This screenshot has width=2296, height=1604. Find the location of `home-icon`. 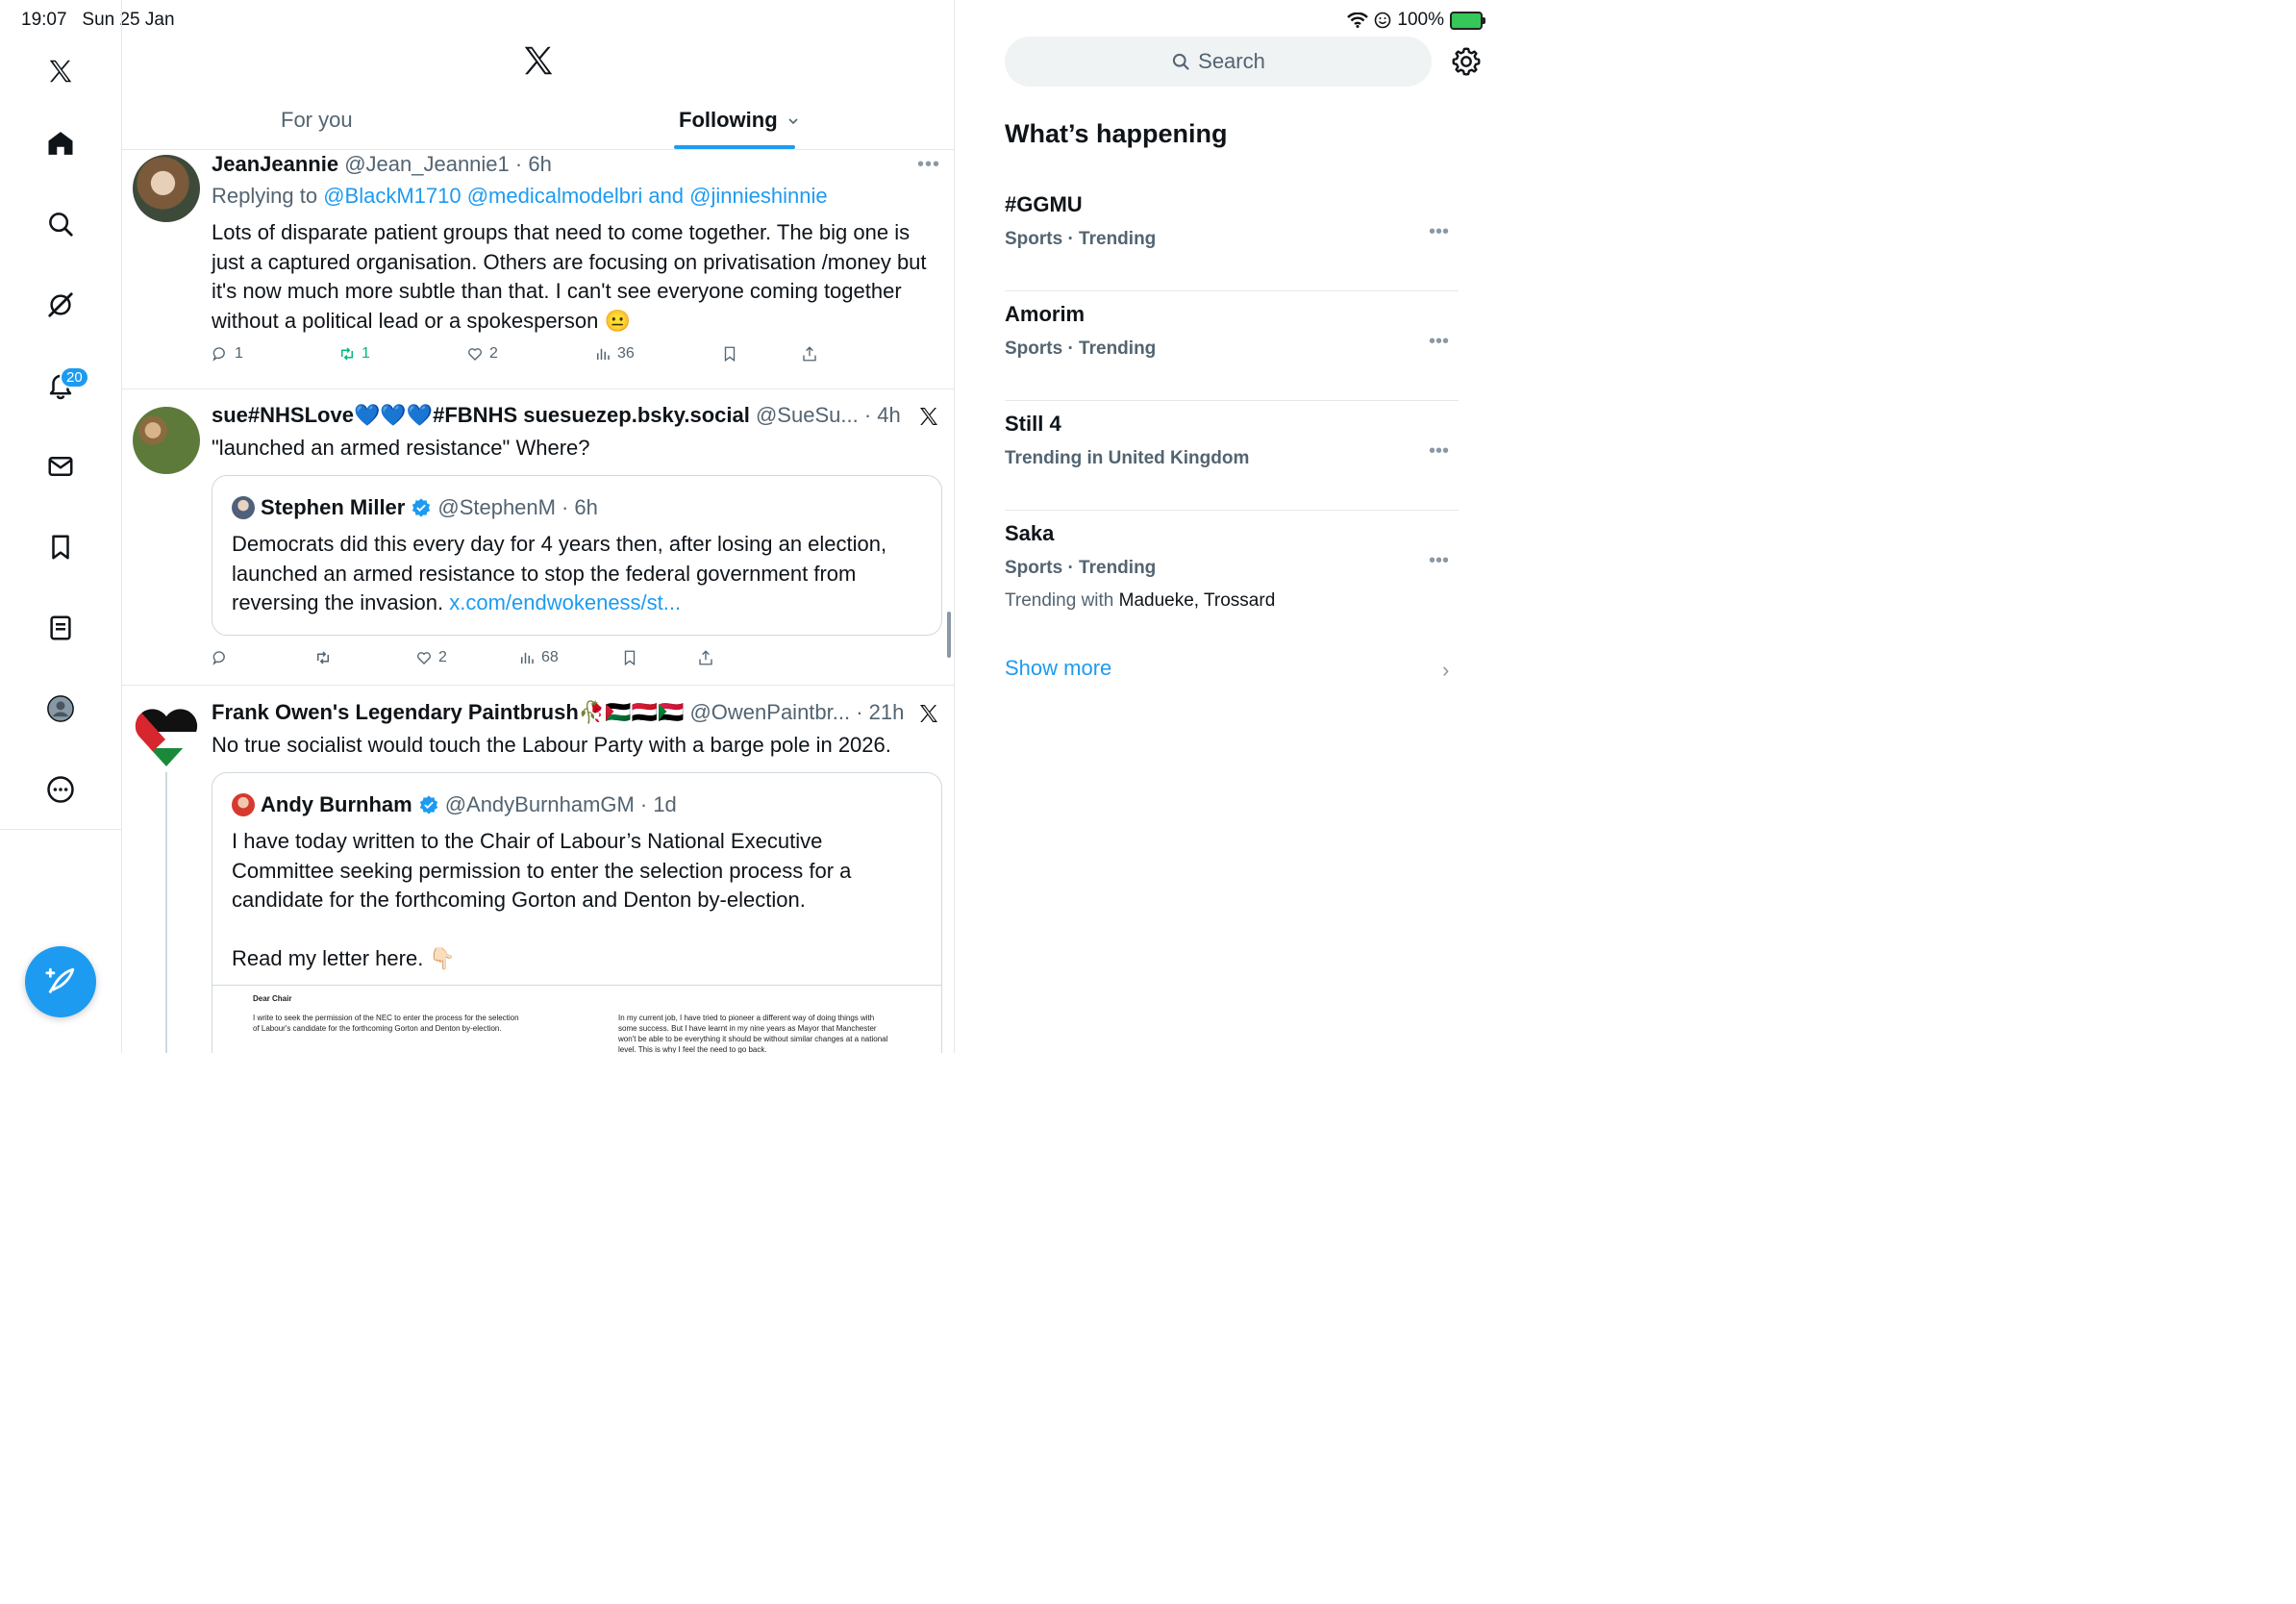

home-icon is located at coordinates (60, 143).